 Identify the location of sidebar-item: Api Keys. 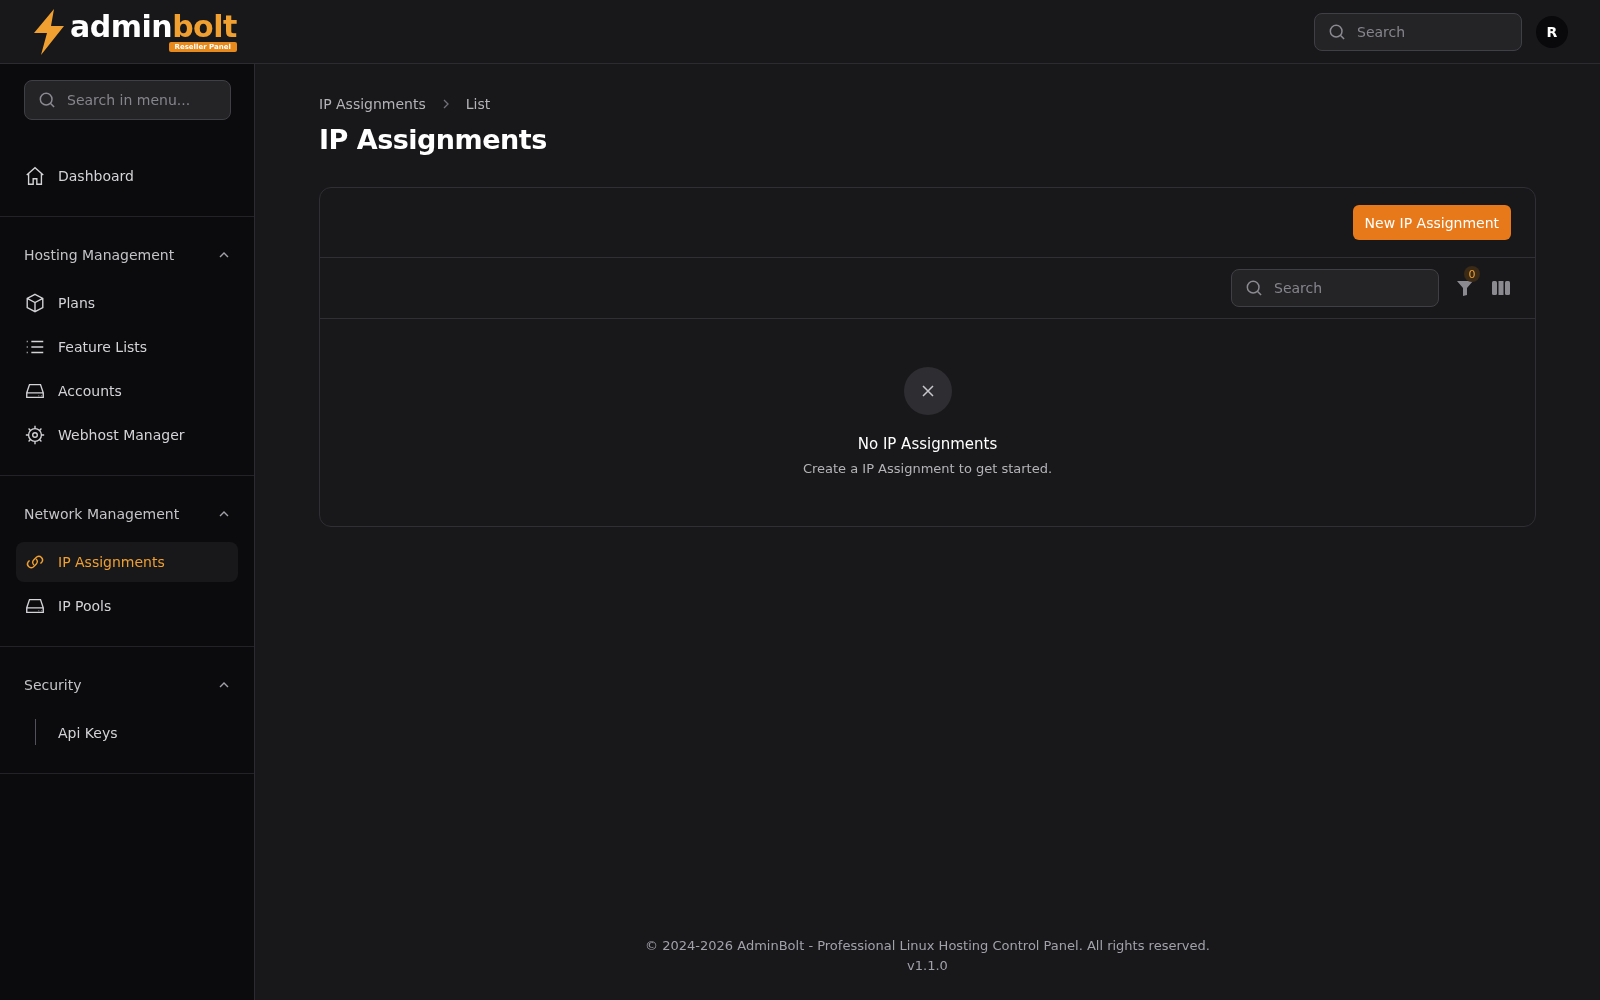
(127, 733).